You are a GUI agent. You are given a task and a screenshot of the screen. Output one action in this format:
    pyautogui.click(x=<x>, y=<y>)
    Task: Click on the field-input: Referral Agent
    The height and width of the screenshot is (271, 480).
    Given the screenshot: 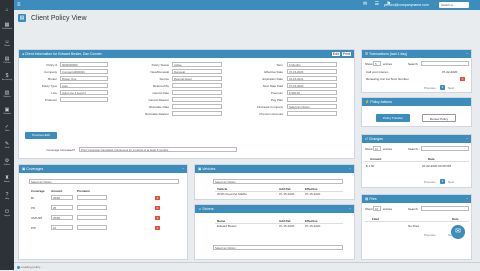 What is the action you would take?
    pyautogui.click(x=197, y=78)
    